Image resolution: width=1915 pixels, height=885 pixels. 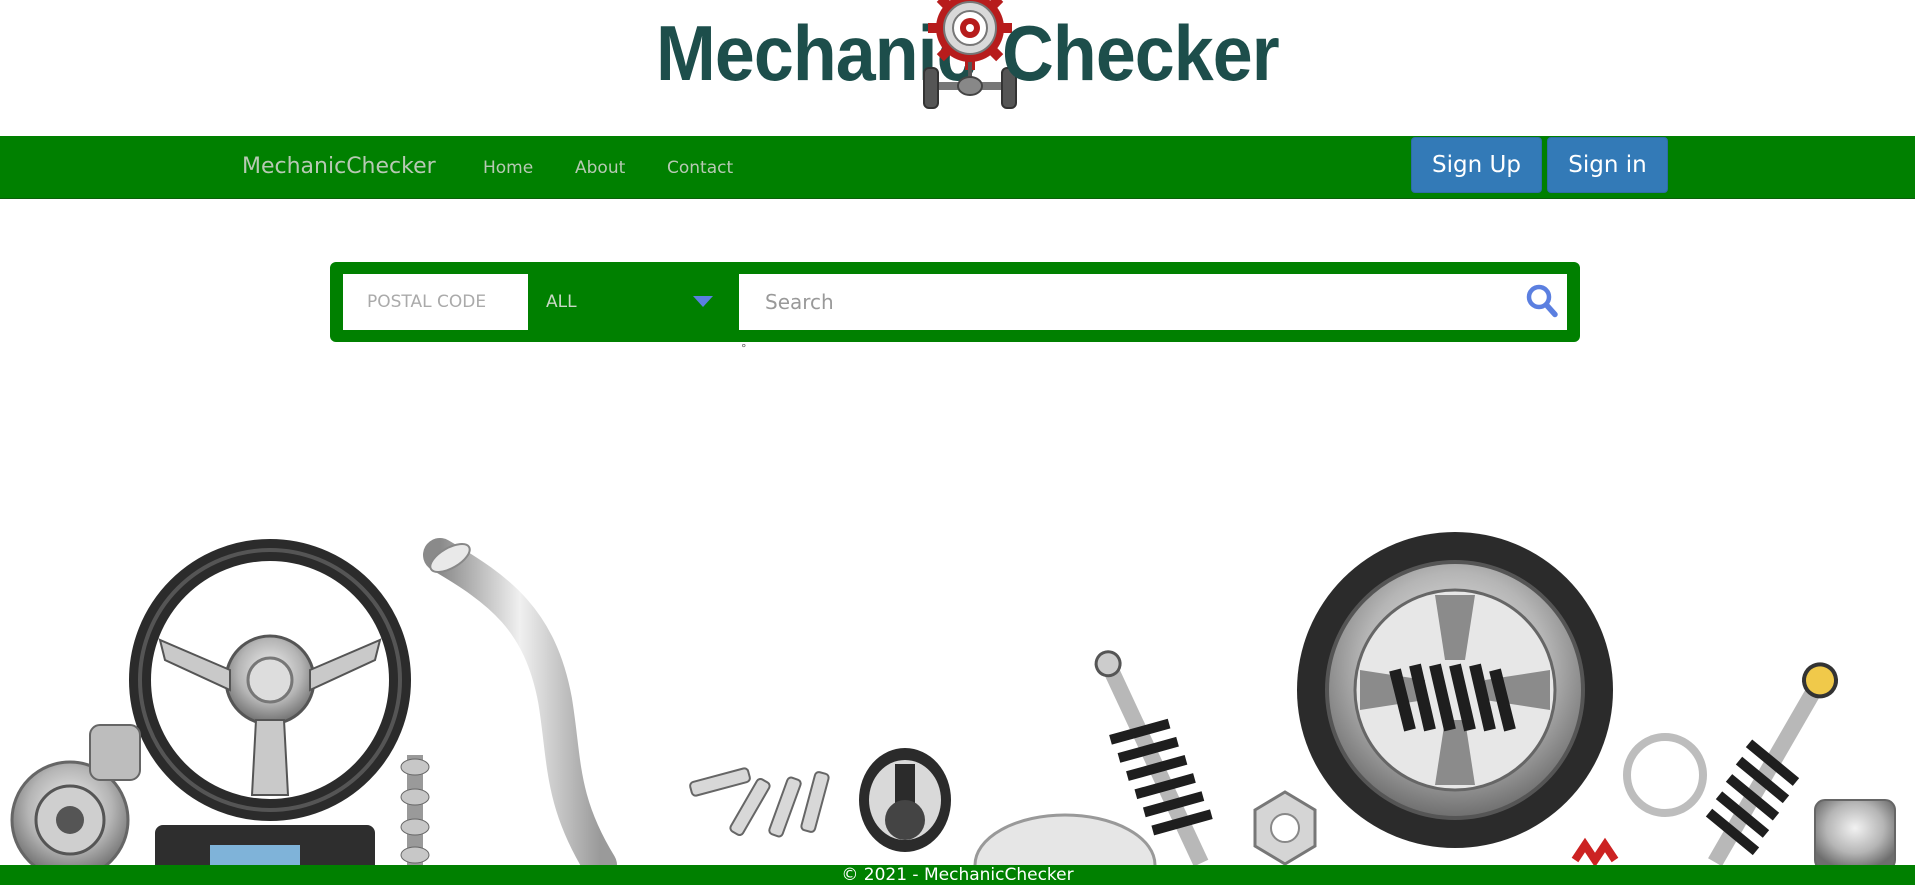 I want to click on degree-mark: °, so click(x=744, y=348).